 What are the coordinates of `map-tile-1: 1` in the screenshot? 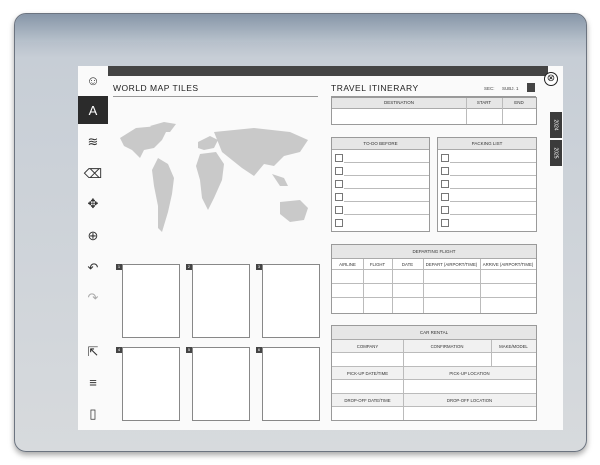 It's located at (148, 301).